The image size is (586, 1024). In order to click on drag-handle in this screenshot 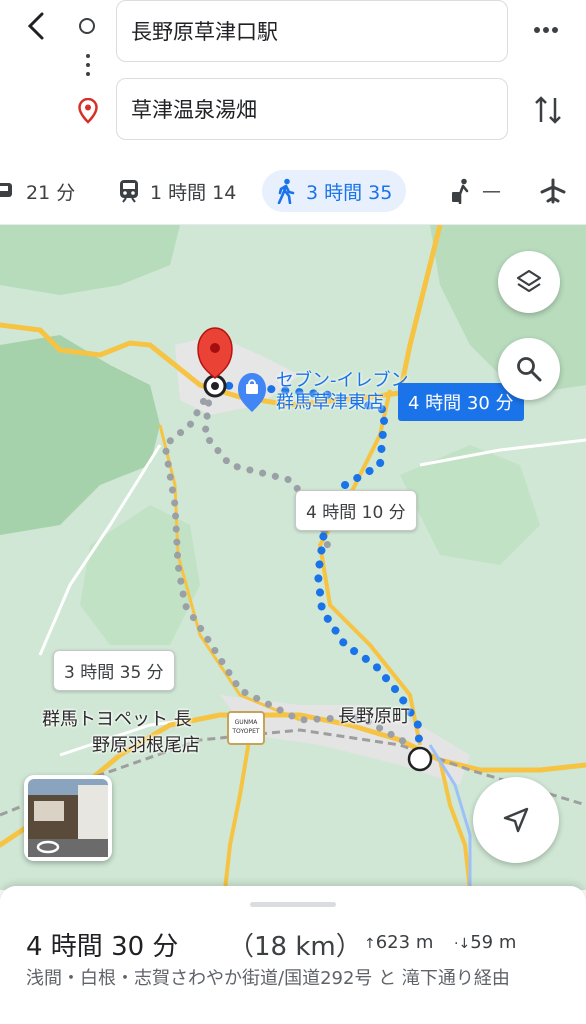, I will do `click(293, 904)`.